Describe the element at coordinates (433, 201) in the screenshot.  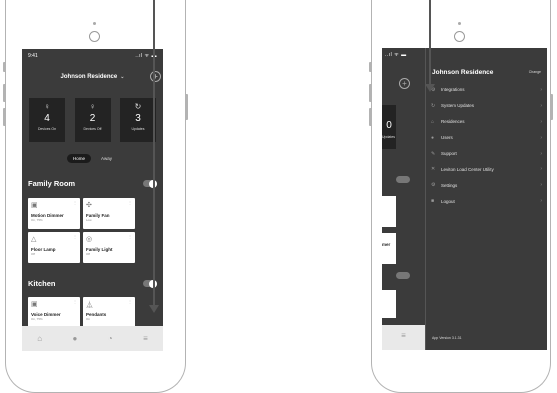
I see `logout-icon: ■` at that location.